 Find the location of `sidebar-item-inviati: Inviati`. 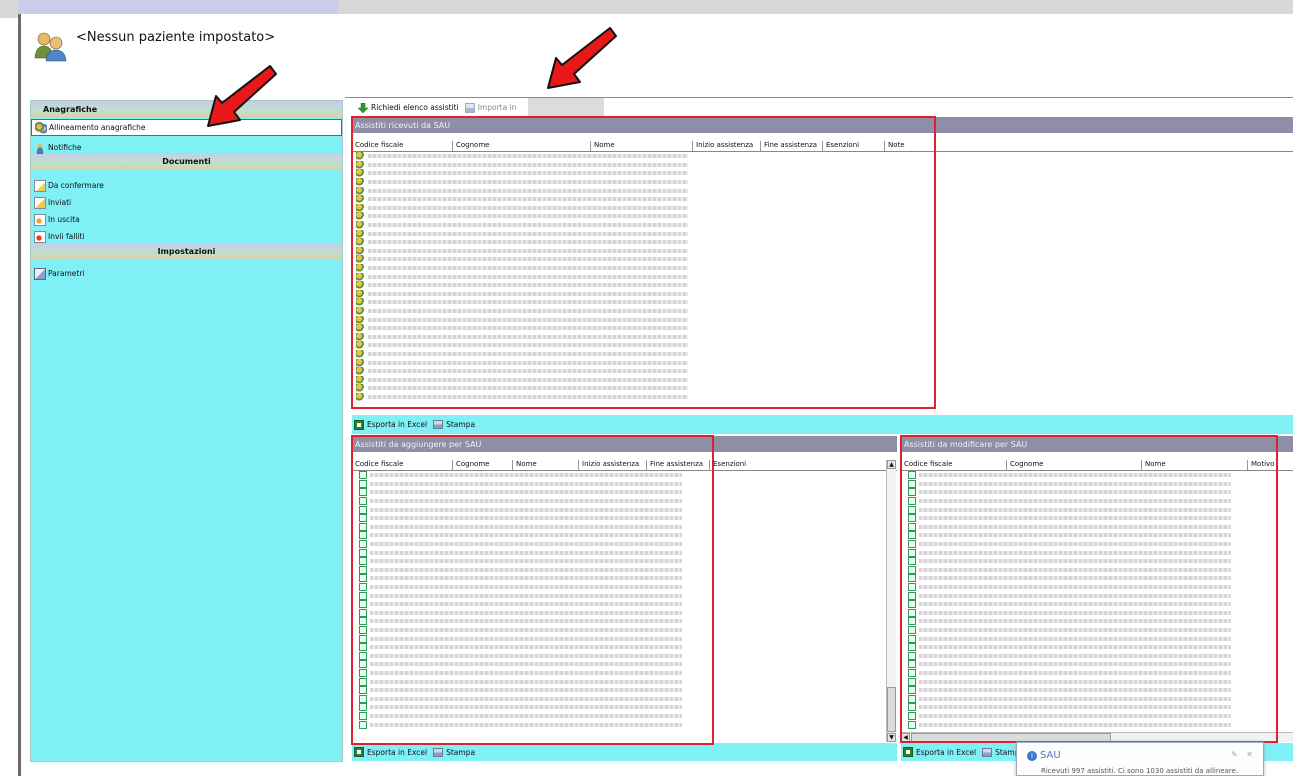

sidebar-item-inviati: Inviati is located at coordinates (186, 202).